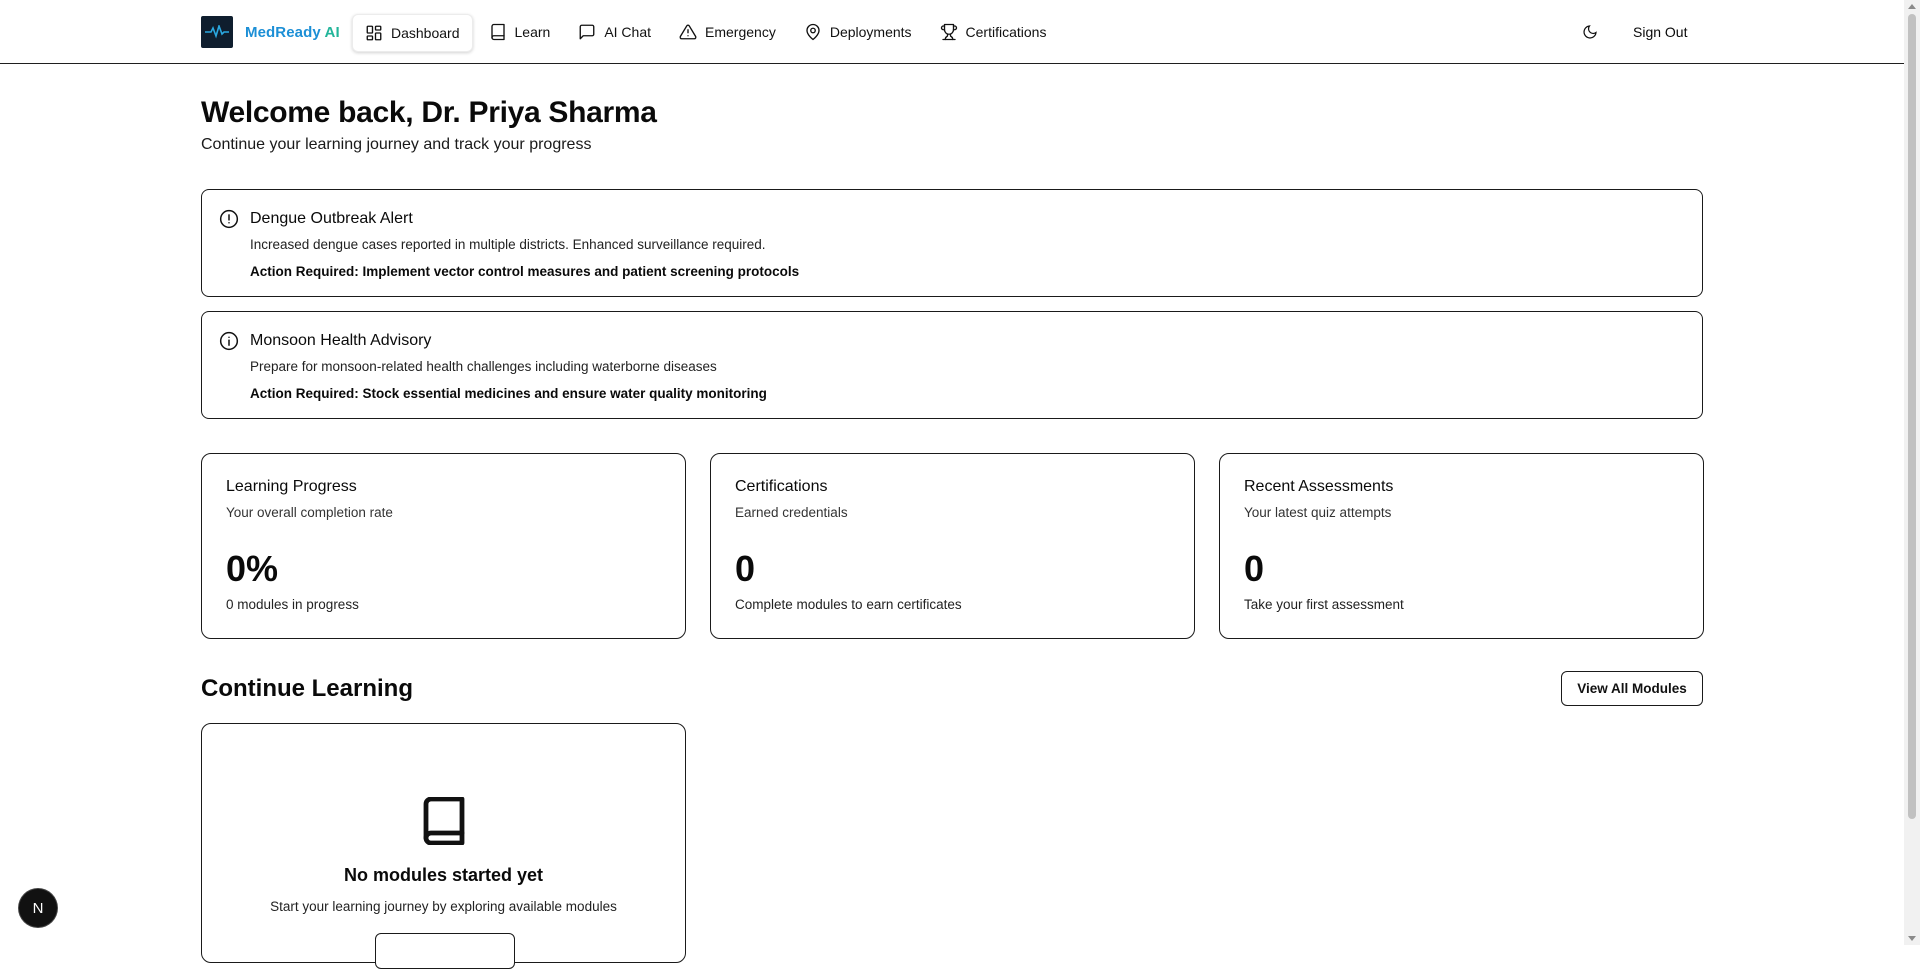 The height and width of the screenshot is (969, 1920). Describe the element at coordinates (870, 32) in the screenshot. I see `nav-deployments-label: Deployments` at that location.